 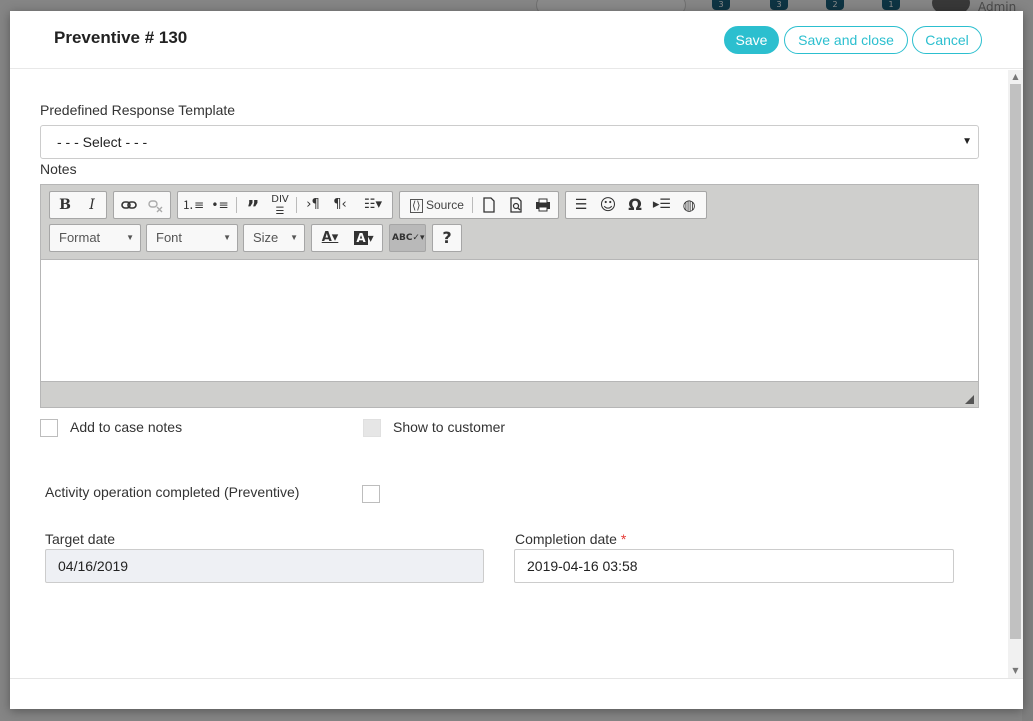 I want to click on template-label: Predefined Response Template, so click(x=138, y=110).